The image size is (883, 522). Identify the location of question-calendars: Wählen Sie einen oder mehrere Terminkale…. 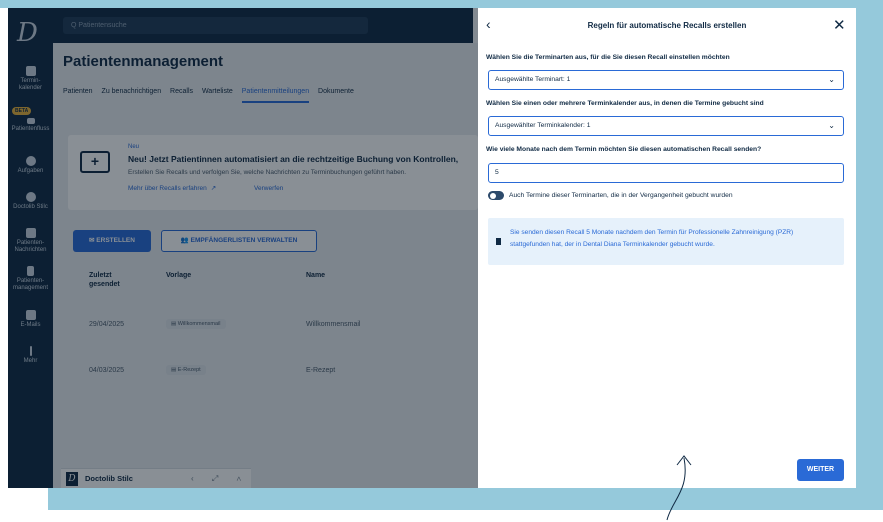
(625, 103).